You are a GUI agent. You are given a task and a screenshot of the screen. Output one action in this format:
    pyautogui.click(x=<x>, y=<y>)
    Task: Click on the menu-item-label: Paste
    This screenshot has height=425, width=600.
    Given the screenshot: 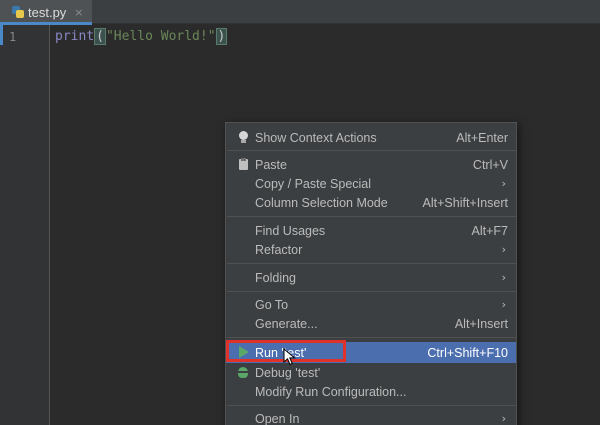 What is the action you would take?
    pyautogui.click(x=271, y=164)
    